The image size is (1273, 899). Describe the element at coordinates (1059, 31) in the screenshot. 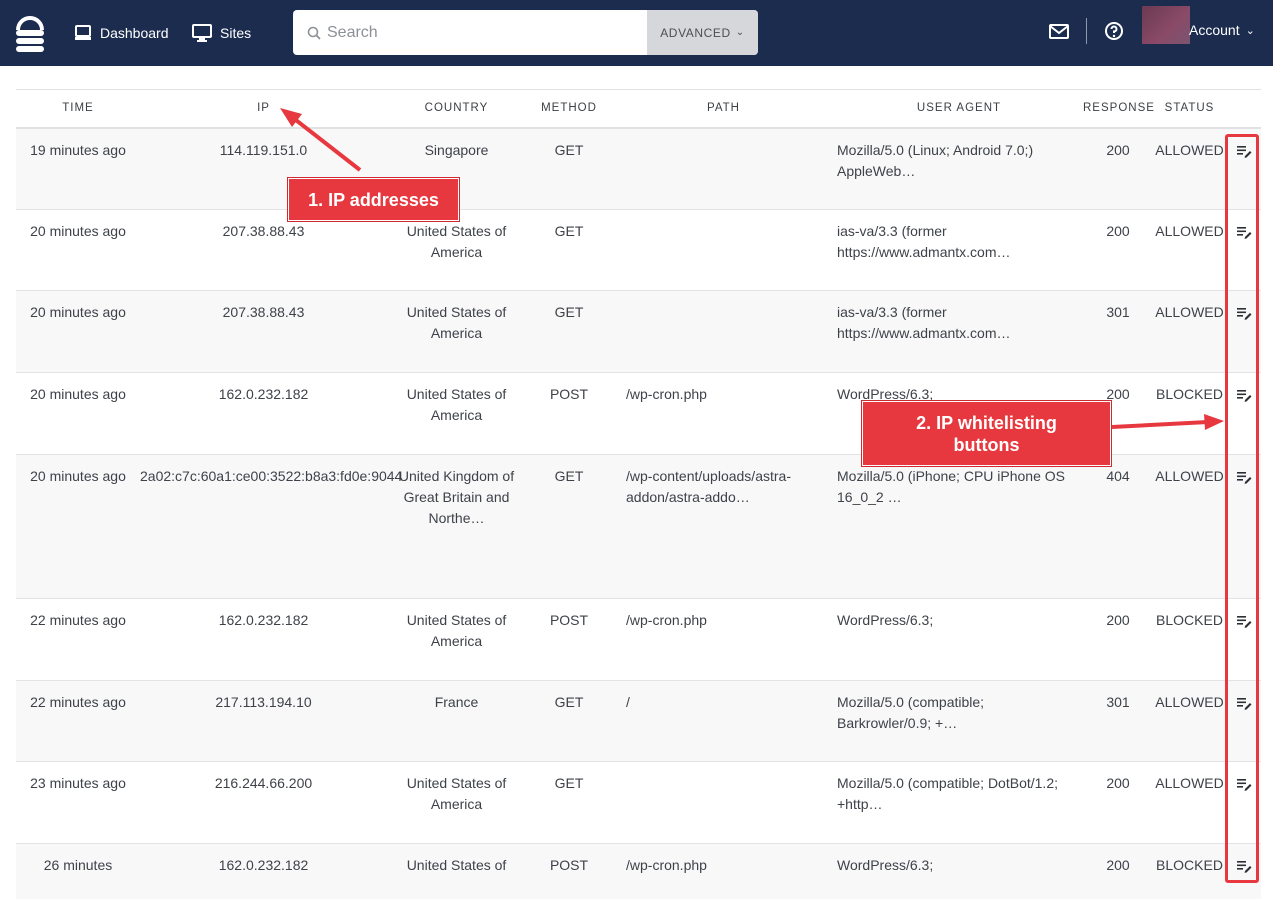

I see `mail-icon` at that location.